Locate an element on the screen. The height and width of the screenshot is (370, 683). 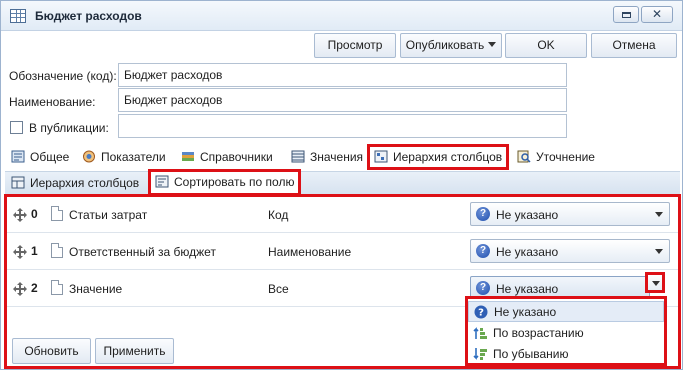
subtab-sort-by-field-label: Сортировать по полю is located at coordinates (234, 182).